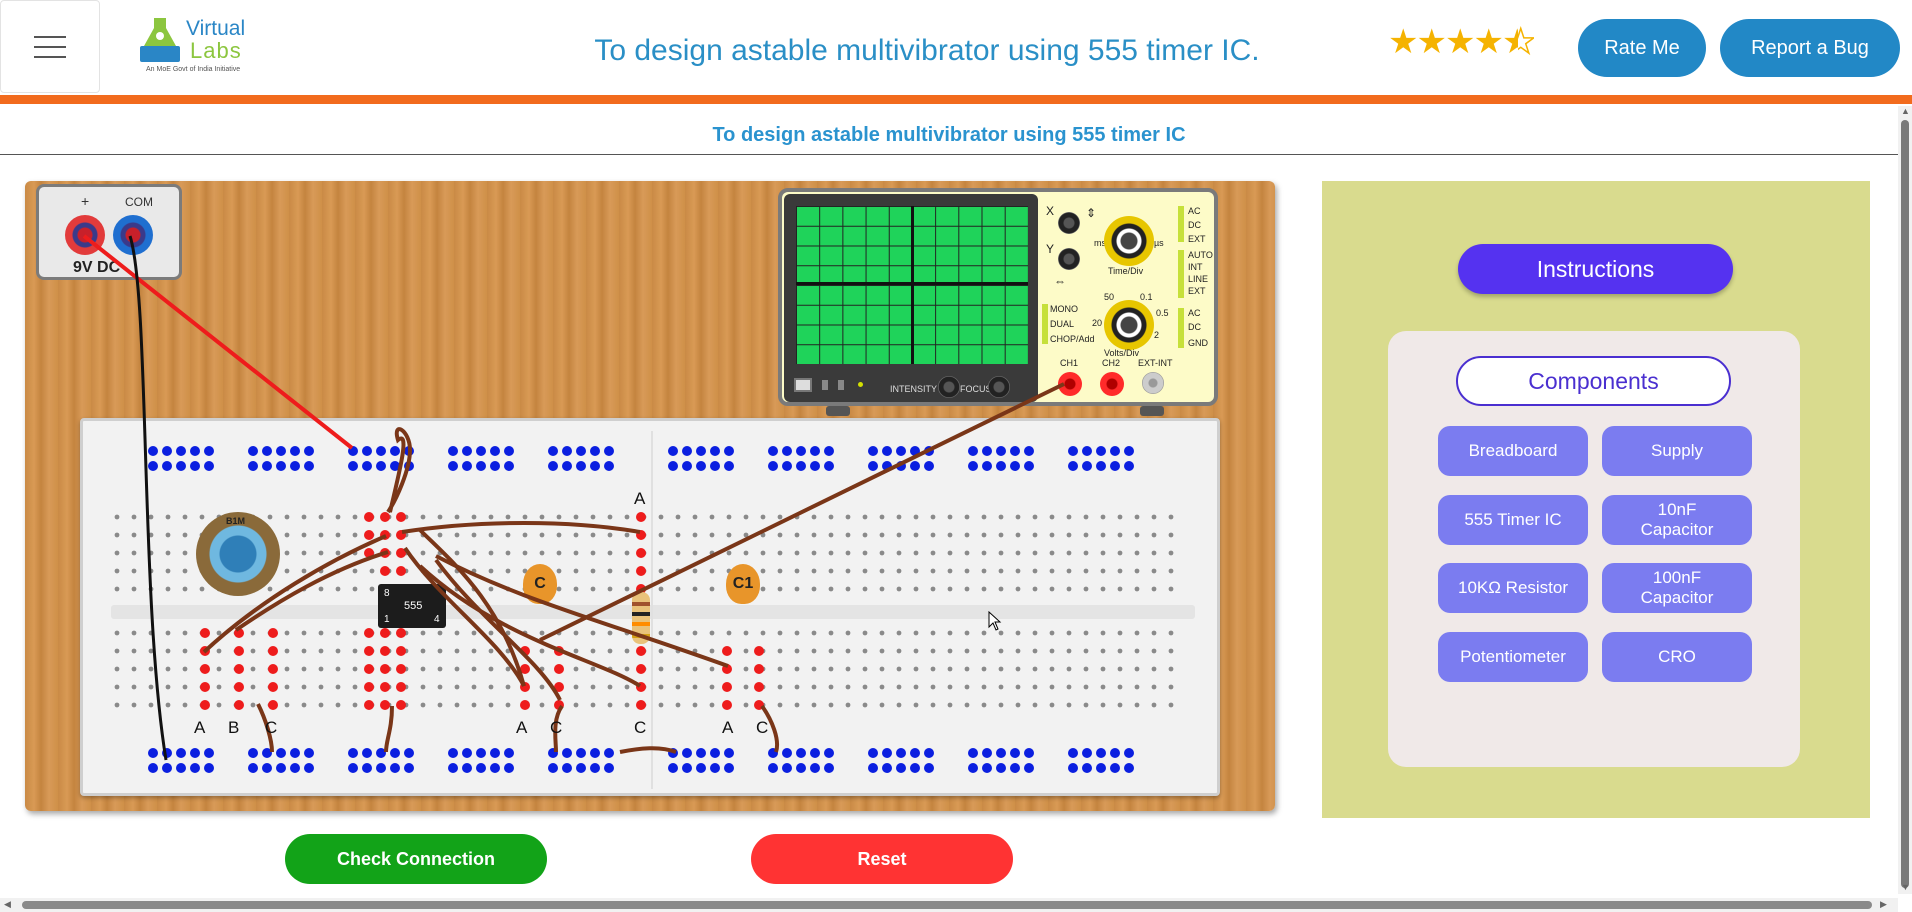 The image size is (1912, 912). Describe the element at coordinates (882, 859) in the screenshot. I see `reset-button: Reset` at that location.